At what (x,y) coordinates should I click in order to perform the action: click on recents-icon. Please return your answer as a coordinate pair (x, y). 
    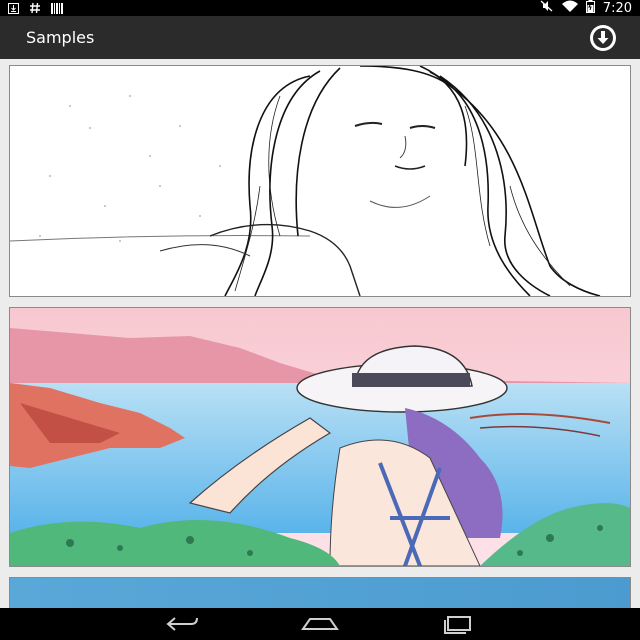
    Looking at the image, I should click on (457, 625).